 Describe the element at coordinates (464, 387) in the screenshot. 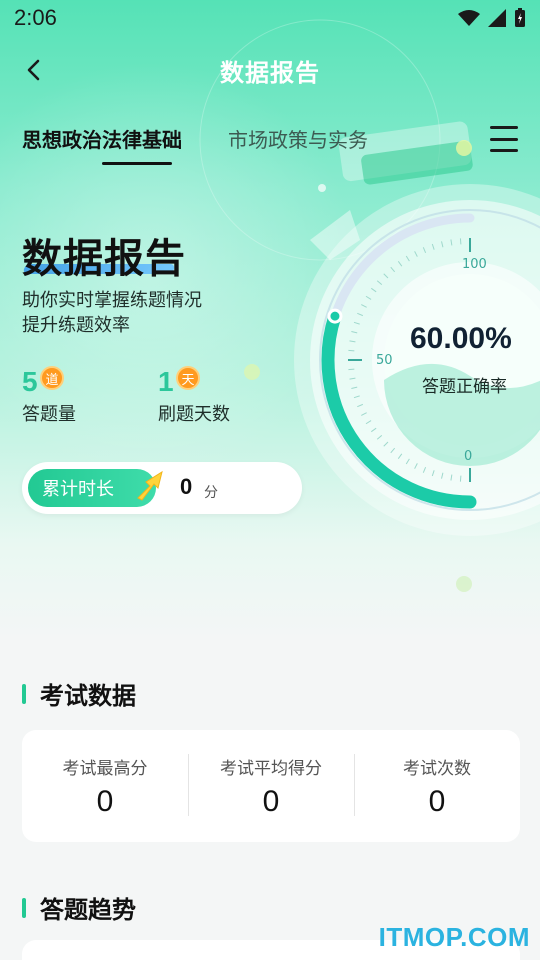

I see `accuracy-label: 答题正确率` at that location.